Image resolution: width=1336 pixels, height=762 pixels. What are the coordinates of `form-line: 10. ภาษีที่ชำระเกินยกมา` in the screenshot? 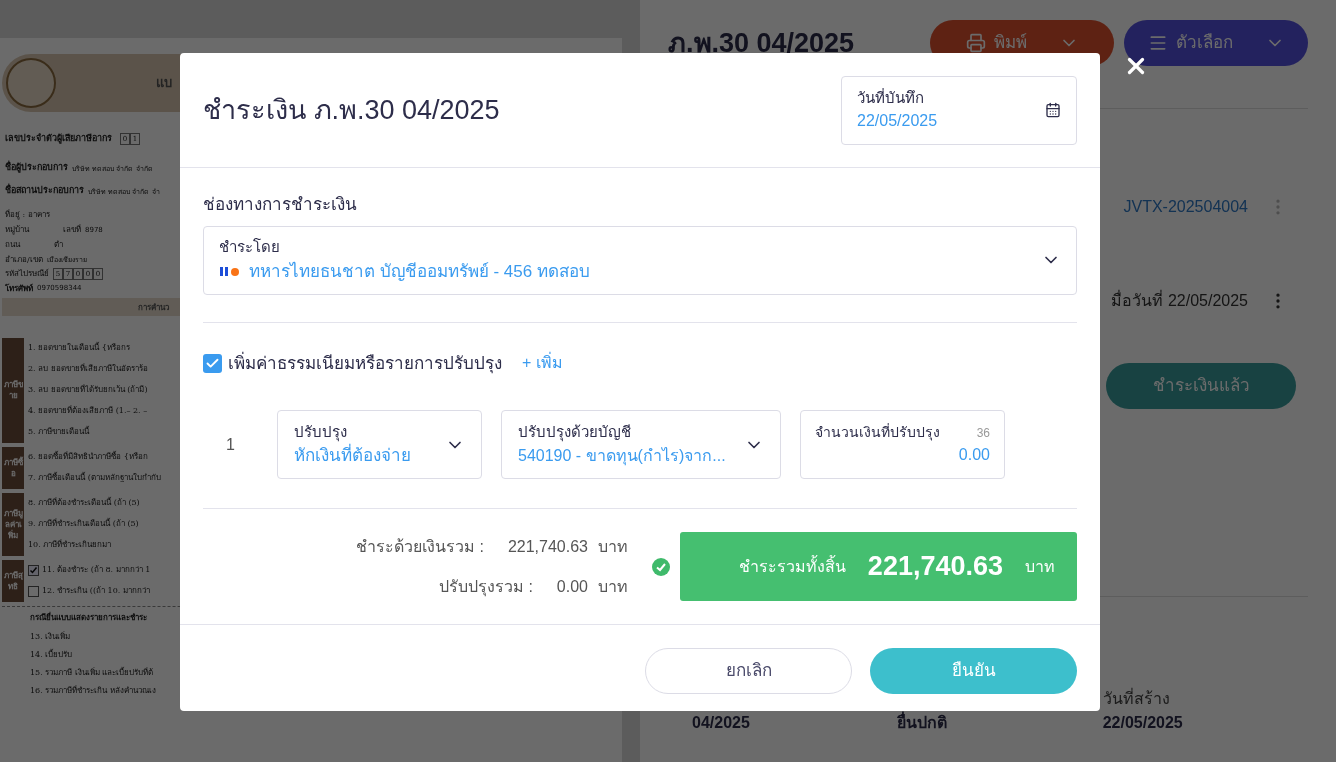 It's located at (70, 545).